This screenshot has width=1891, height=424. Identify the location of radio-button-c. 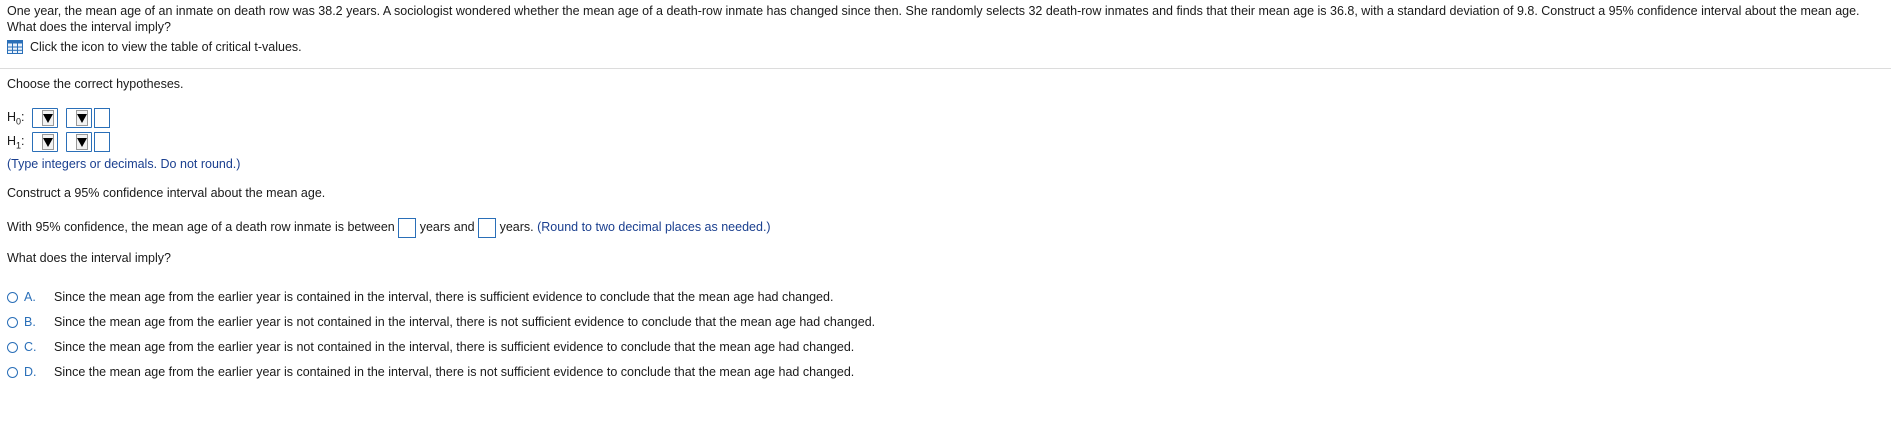
(12, 347).